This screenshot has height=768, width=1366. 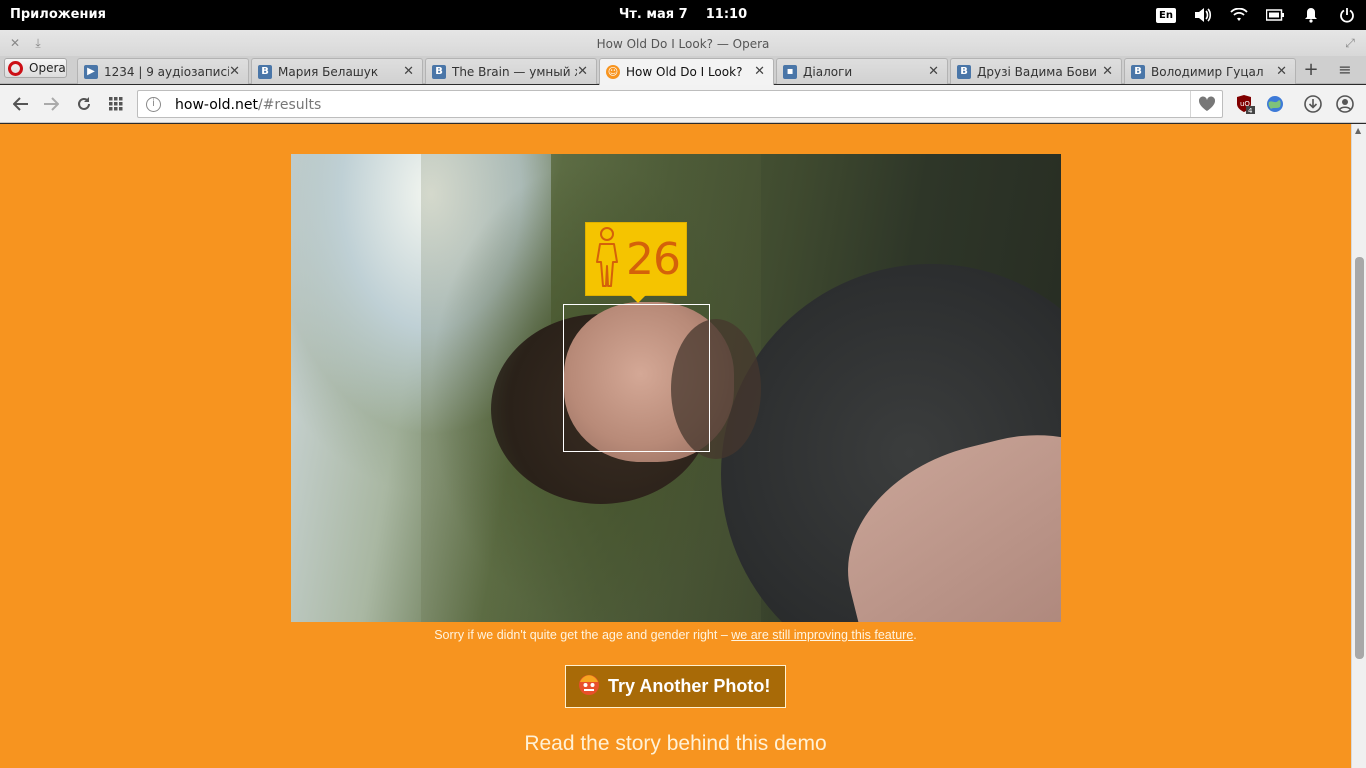 I want to click on page-scrollbar: ▲, so click(x=1358, y=446).